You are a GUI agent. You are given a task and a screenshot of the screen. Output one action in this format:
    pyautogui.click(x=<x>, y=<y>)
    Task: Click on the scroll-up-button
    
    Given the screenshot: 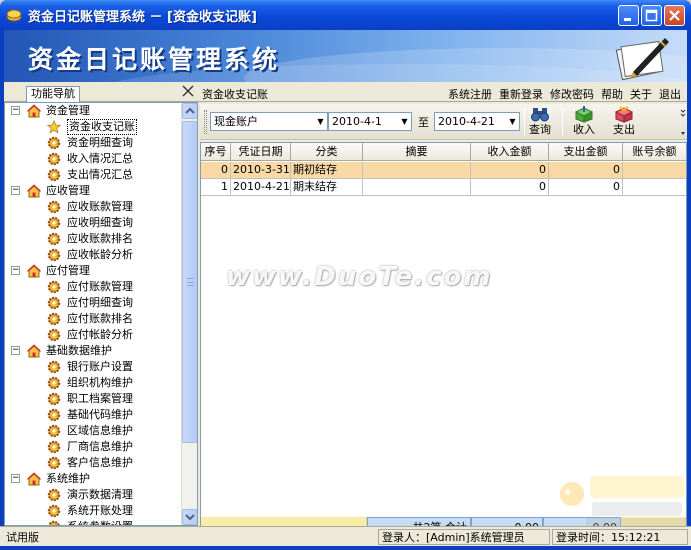 What is the action you would take?
    pyautogui.click(x=189, y=111)
    